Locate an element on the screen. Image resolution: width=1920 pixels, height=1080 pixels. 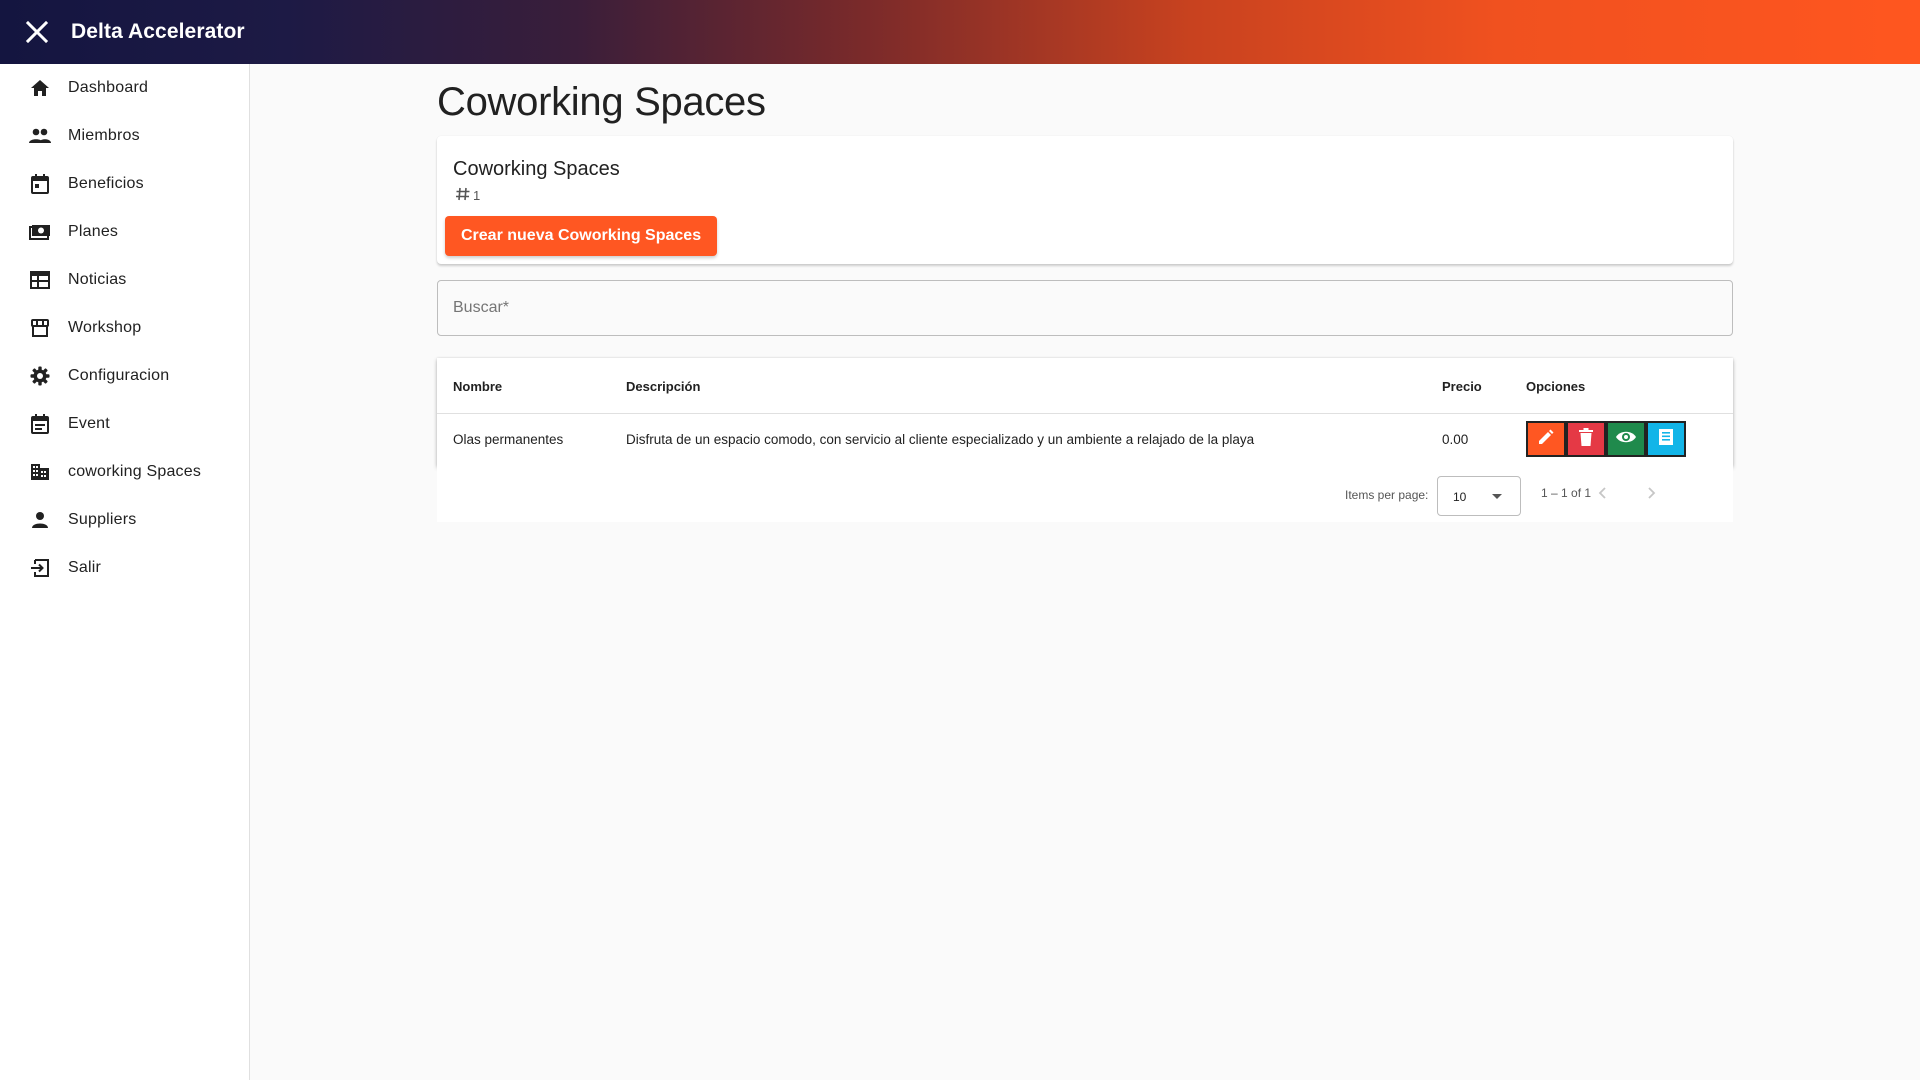
sidebar-item-label: Event is located at coordinates (89, 423).